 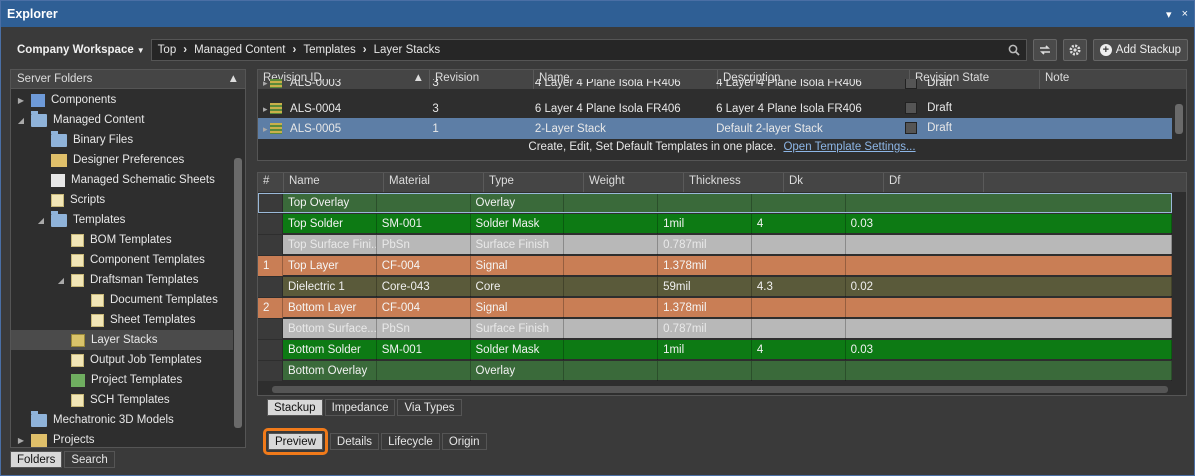 What do you see at coordinates (122, 100) in the screenshot?
I see `tree-item: ▶ Components` at bounding box center [122, 100].